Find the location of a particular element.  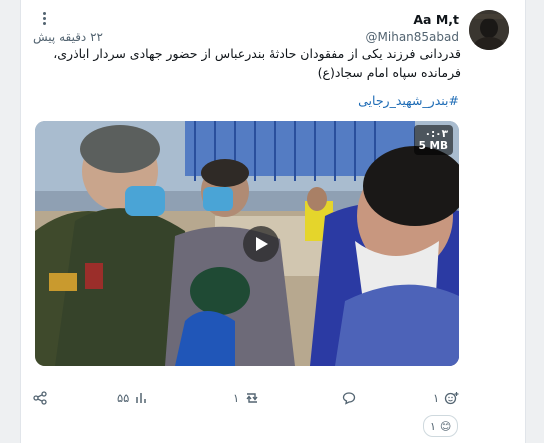

reply-icon is located at coordinates (349, 398).